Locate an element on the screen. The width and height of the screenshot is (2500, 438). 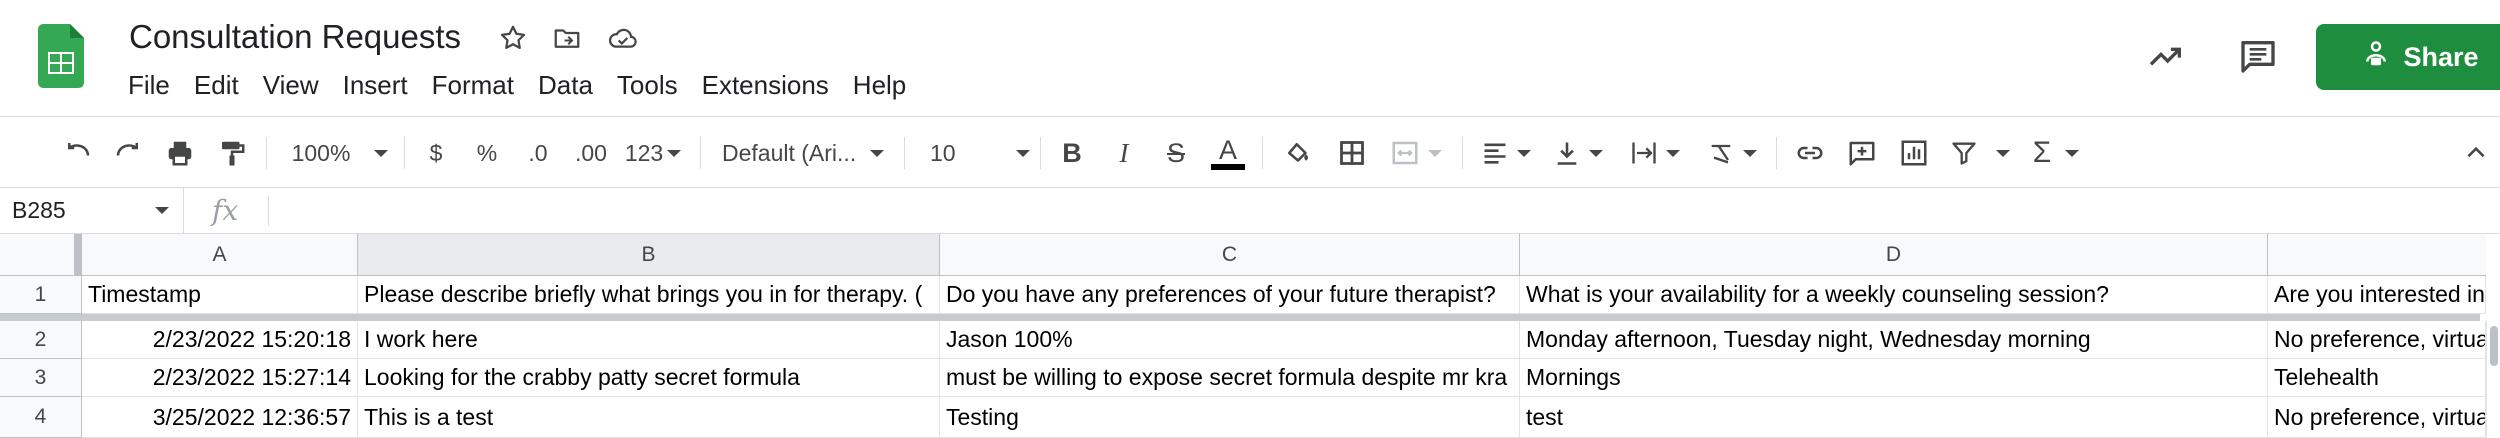
scrollbar-thumb is located at coordinates (2494, 346).